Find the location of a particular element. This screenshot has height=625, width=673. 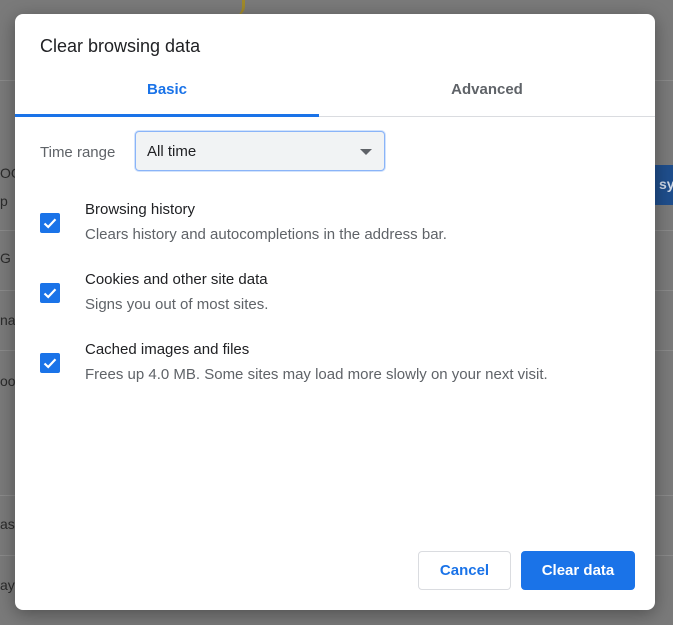

cancel-button: Cancel is located at coordinates (464, 570).